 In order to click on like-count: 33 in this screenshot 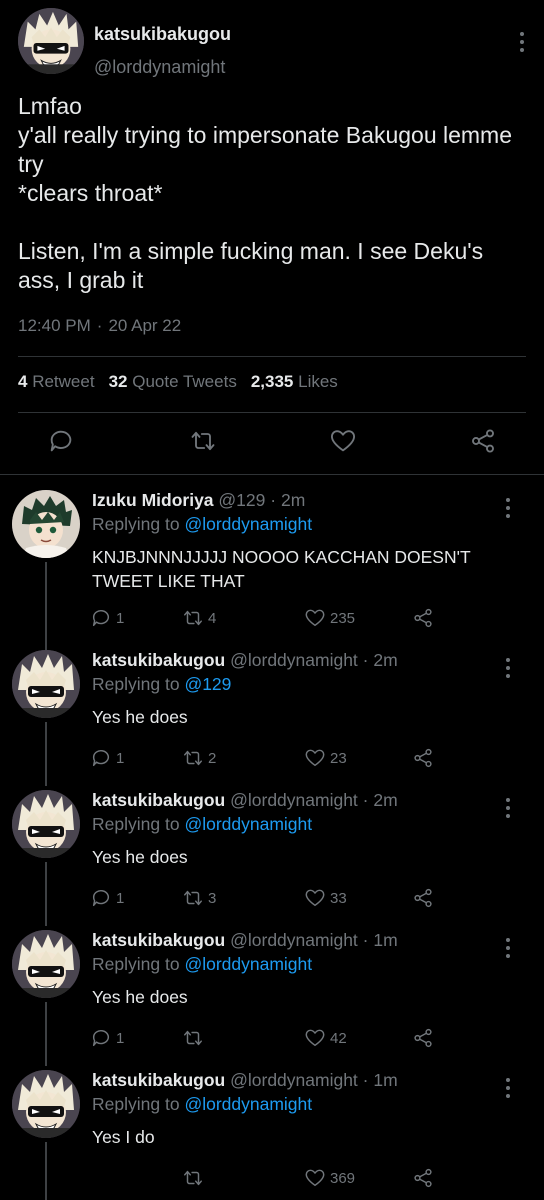, I will do `click(338, 898)`.